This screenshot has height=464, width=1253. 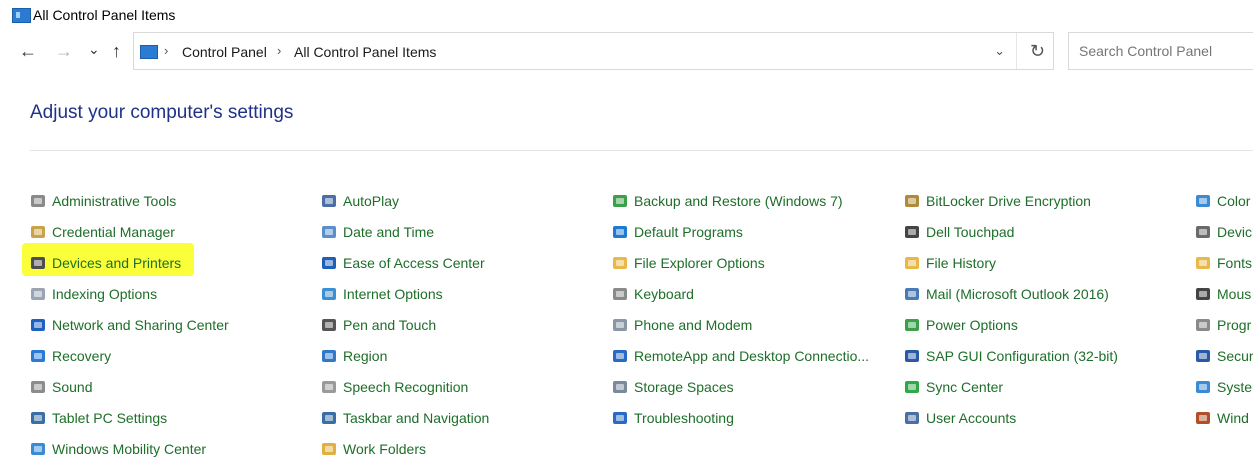 What do you see at coordinates (740, 417) in the screenshot?
I see `control-panel-item: Troubleshooting` at bounding box center [740, 417].